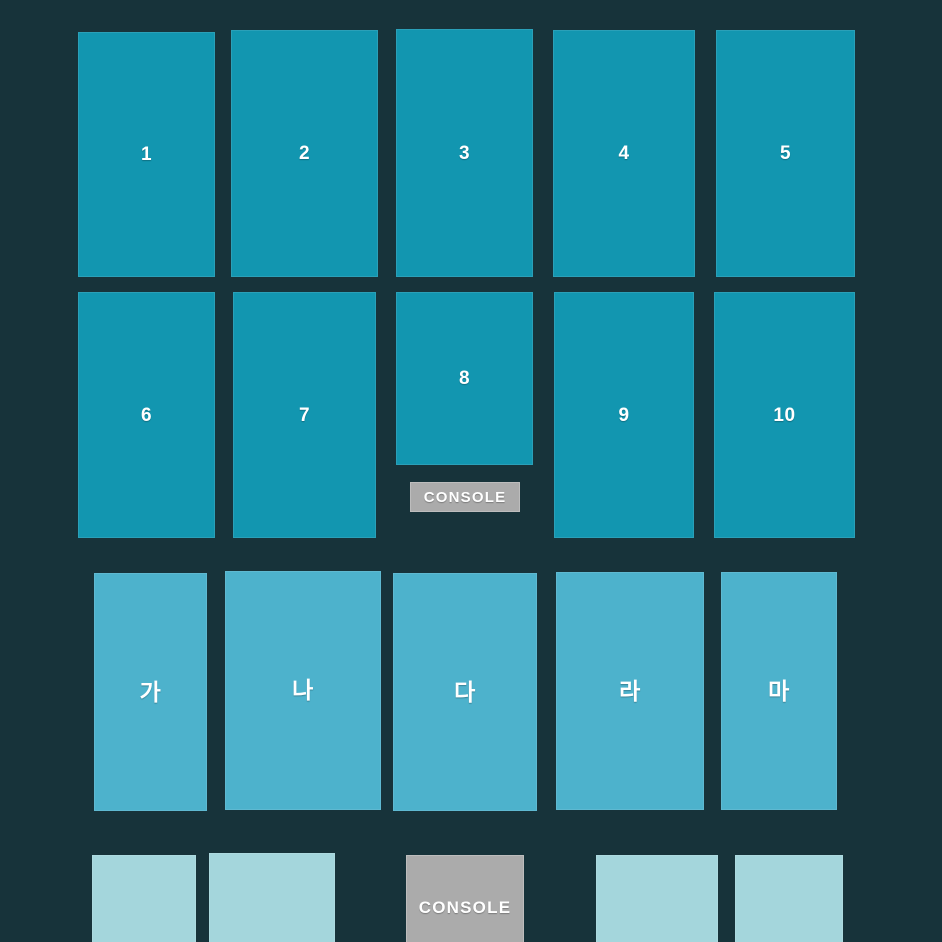 This screenshot has height=942, width=942. I want to click on seat-가: 가, so click(150, 692).